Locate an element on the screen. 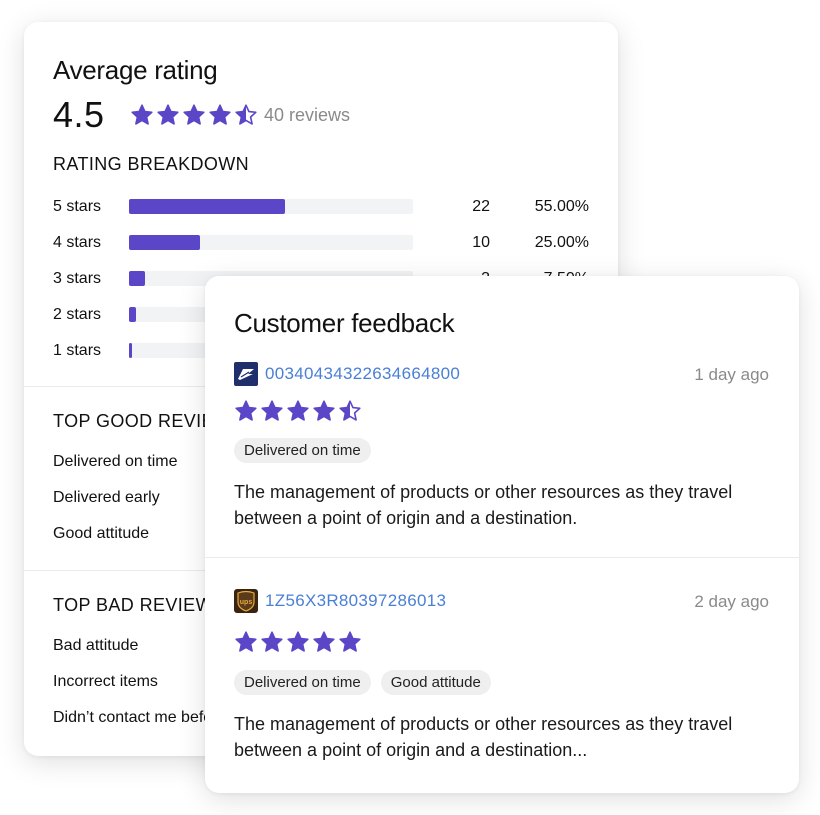 This screenshot has width=820, height=815. breakdown-percent: 55.00% is located at coordinates (561, 206).